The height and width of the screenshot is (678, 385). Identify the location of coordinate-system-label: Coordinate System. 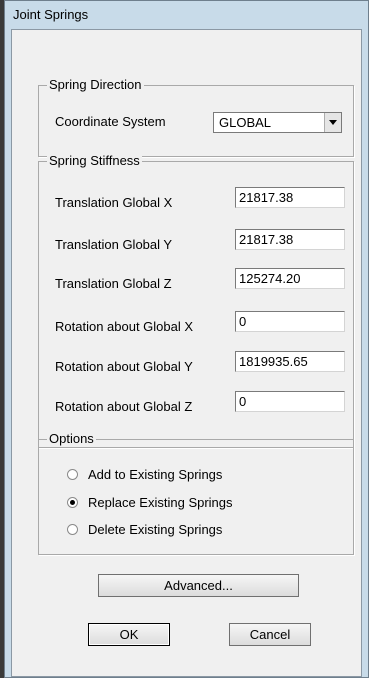
(110, 121).